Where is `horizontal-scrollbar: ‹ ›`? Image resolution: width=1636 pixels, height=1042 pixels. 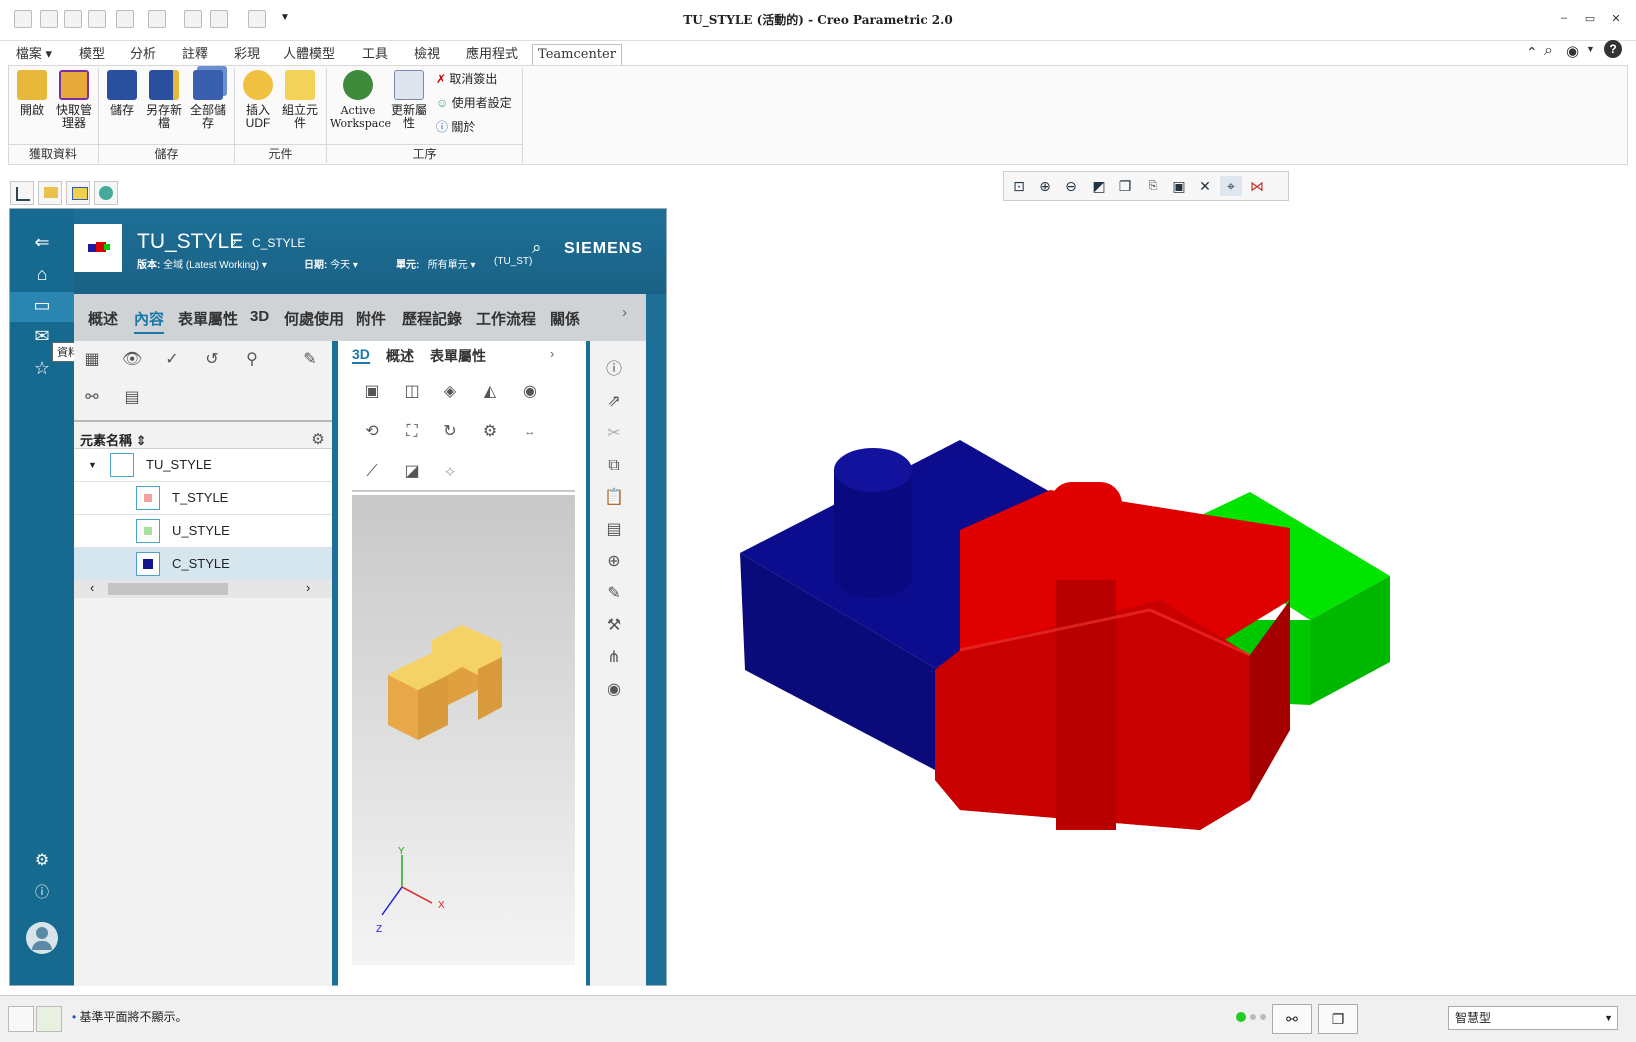 horizontal-scrollbar: ‹ › is located at coordinates (203, 589).